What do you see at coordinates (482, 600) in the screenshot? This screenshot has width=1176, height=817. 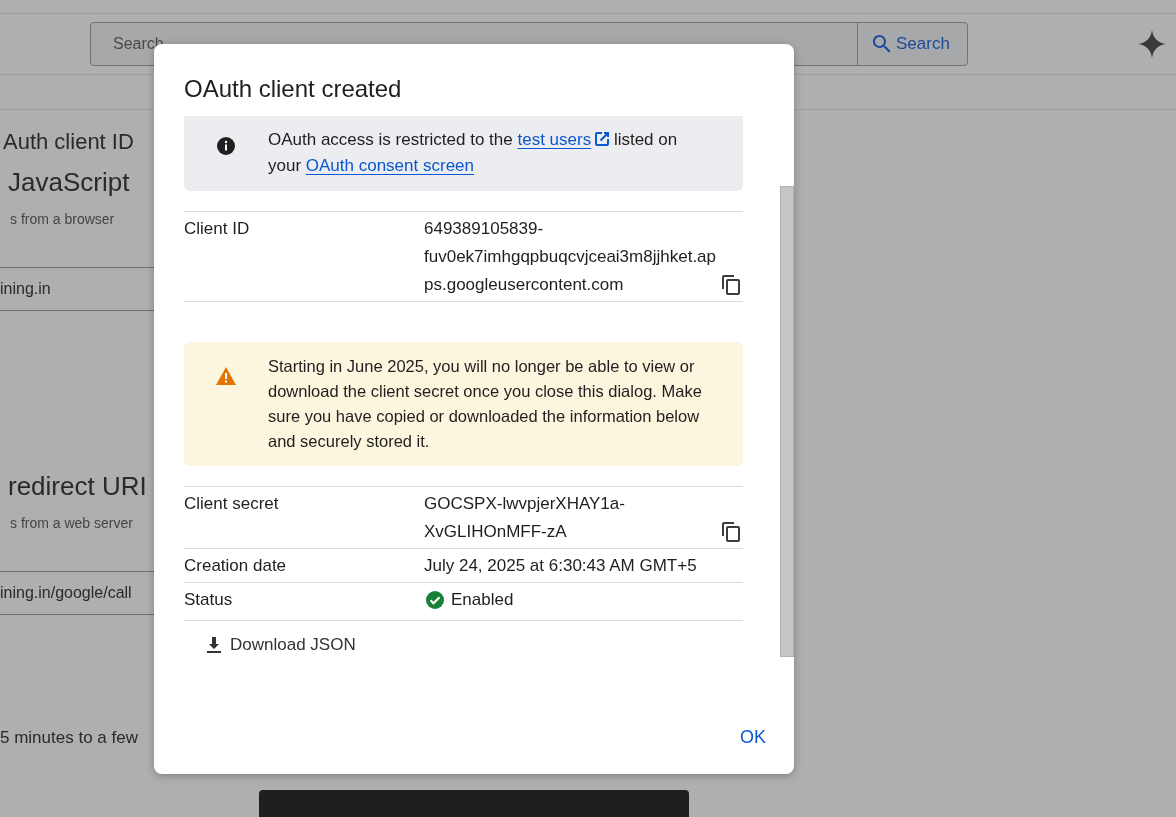 I see `status-text: Enabled` at bounding box center [482, 600].